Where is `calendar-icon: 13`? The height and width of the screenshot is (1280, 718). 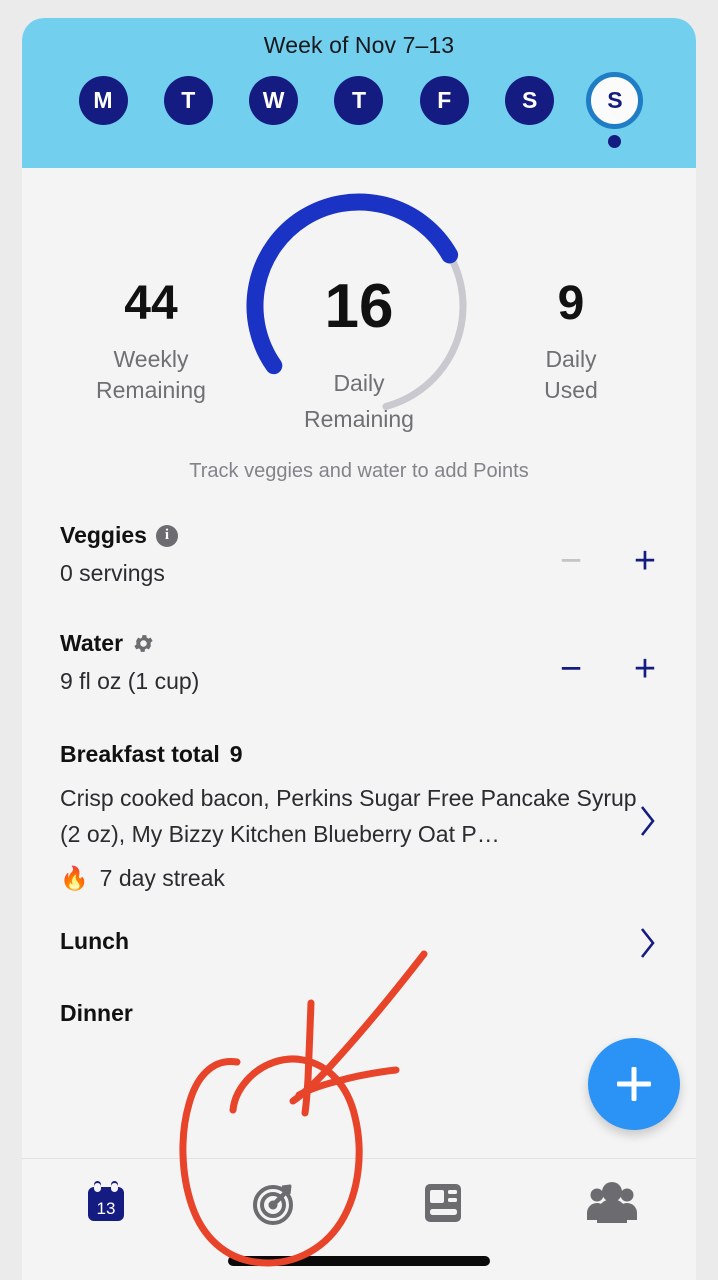
calendar-icon: 13 is located at coordinates (106, 1201).